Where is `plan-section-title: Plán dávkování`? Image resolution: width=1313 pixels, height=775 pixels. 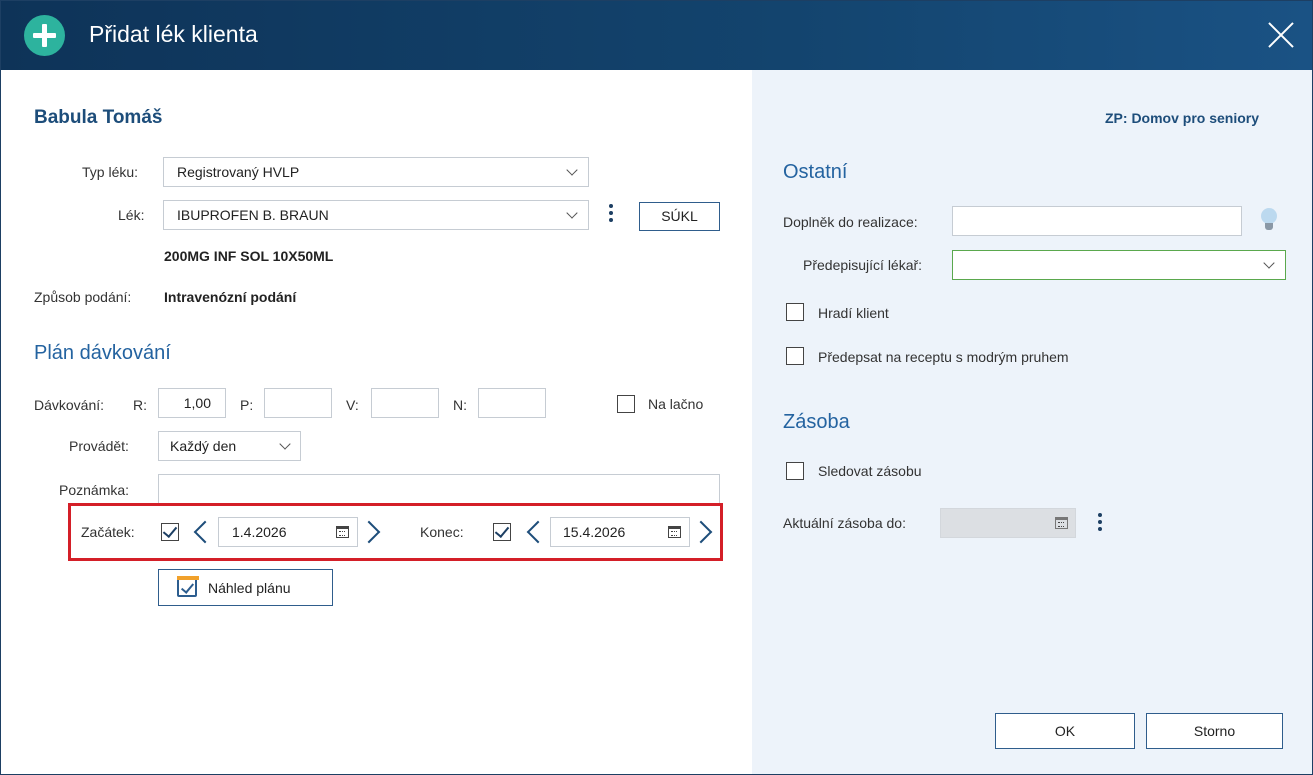 plan-section-title: Plán dávkování is located at coordinates (102, 353).